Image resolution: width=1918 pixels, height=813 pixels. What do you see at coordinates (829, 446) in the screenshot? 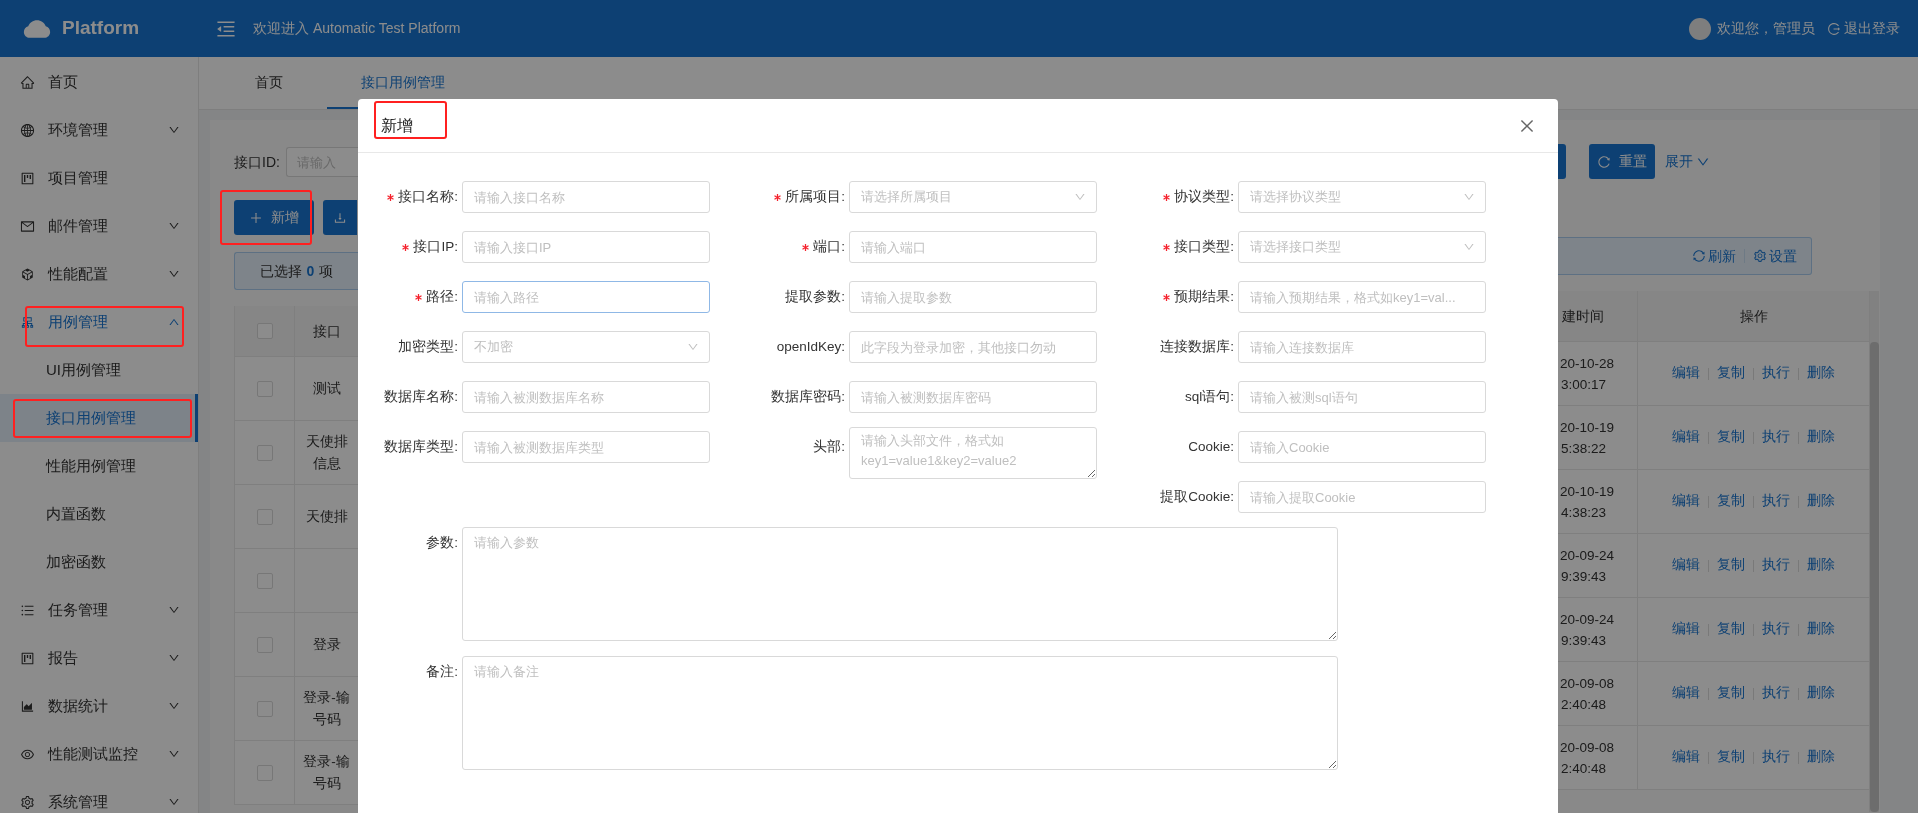
I see `field-label: 头部:` at bounding box center [829, 446].